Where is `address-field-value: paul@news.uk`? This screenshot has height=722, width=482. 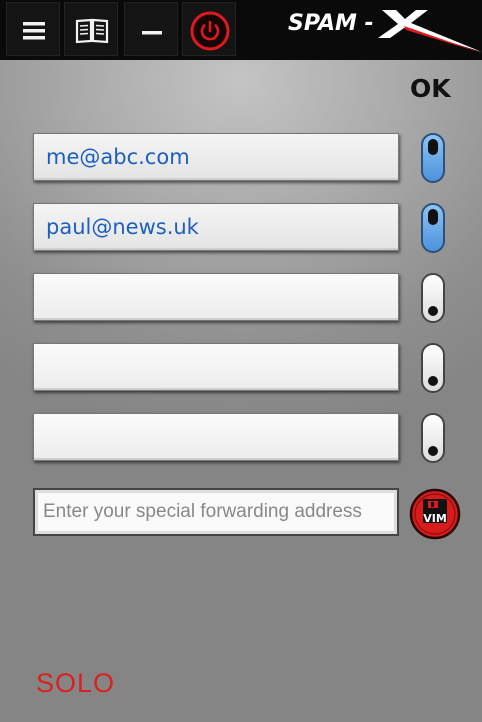 address-field-value: paul@news.uk is located at coordinates (122, 227).